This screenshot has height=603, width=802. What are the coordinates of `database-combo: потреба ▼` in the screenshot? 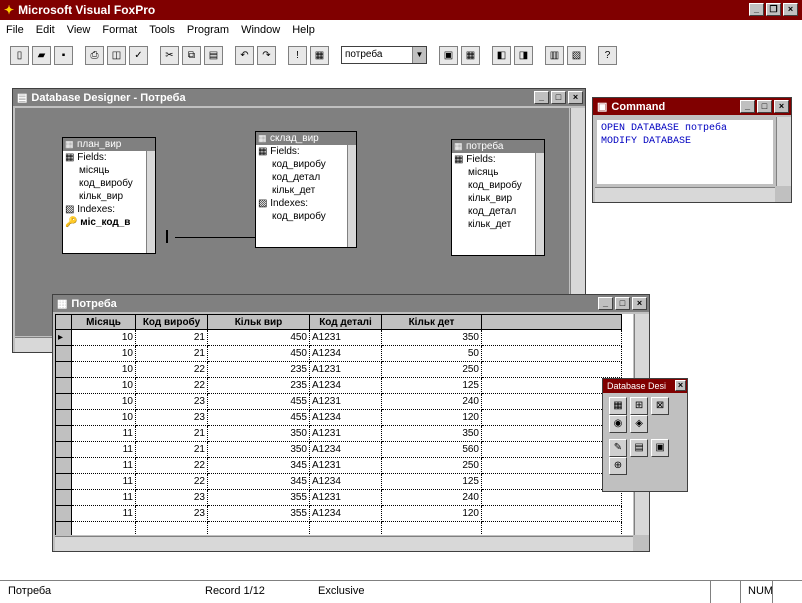 It's located at (384, 55).